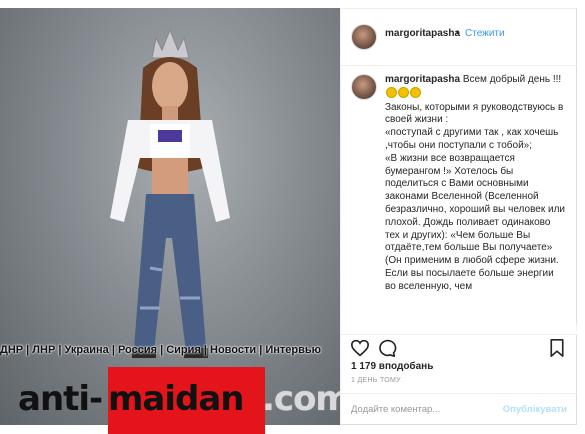 This screenshot has height=434, width=585. I want to click on bookmark-icon, so click(557, 348).